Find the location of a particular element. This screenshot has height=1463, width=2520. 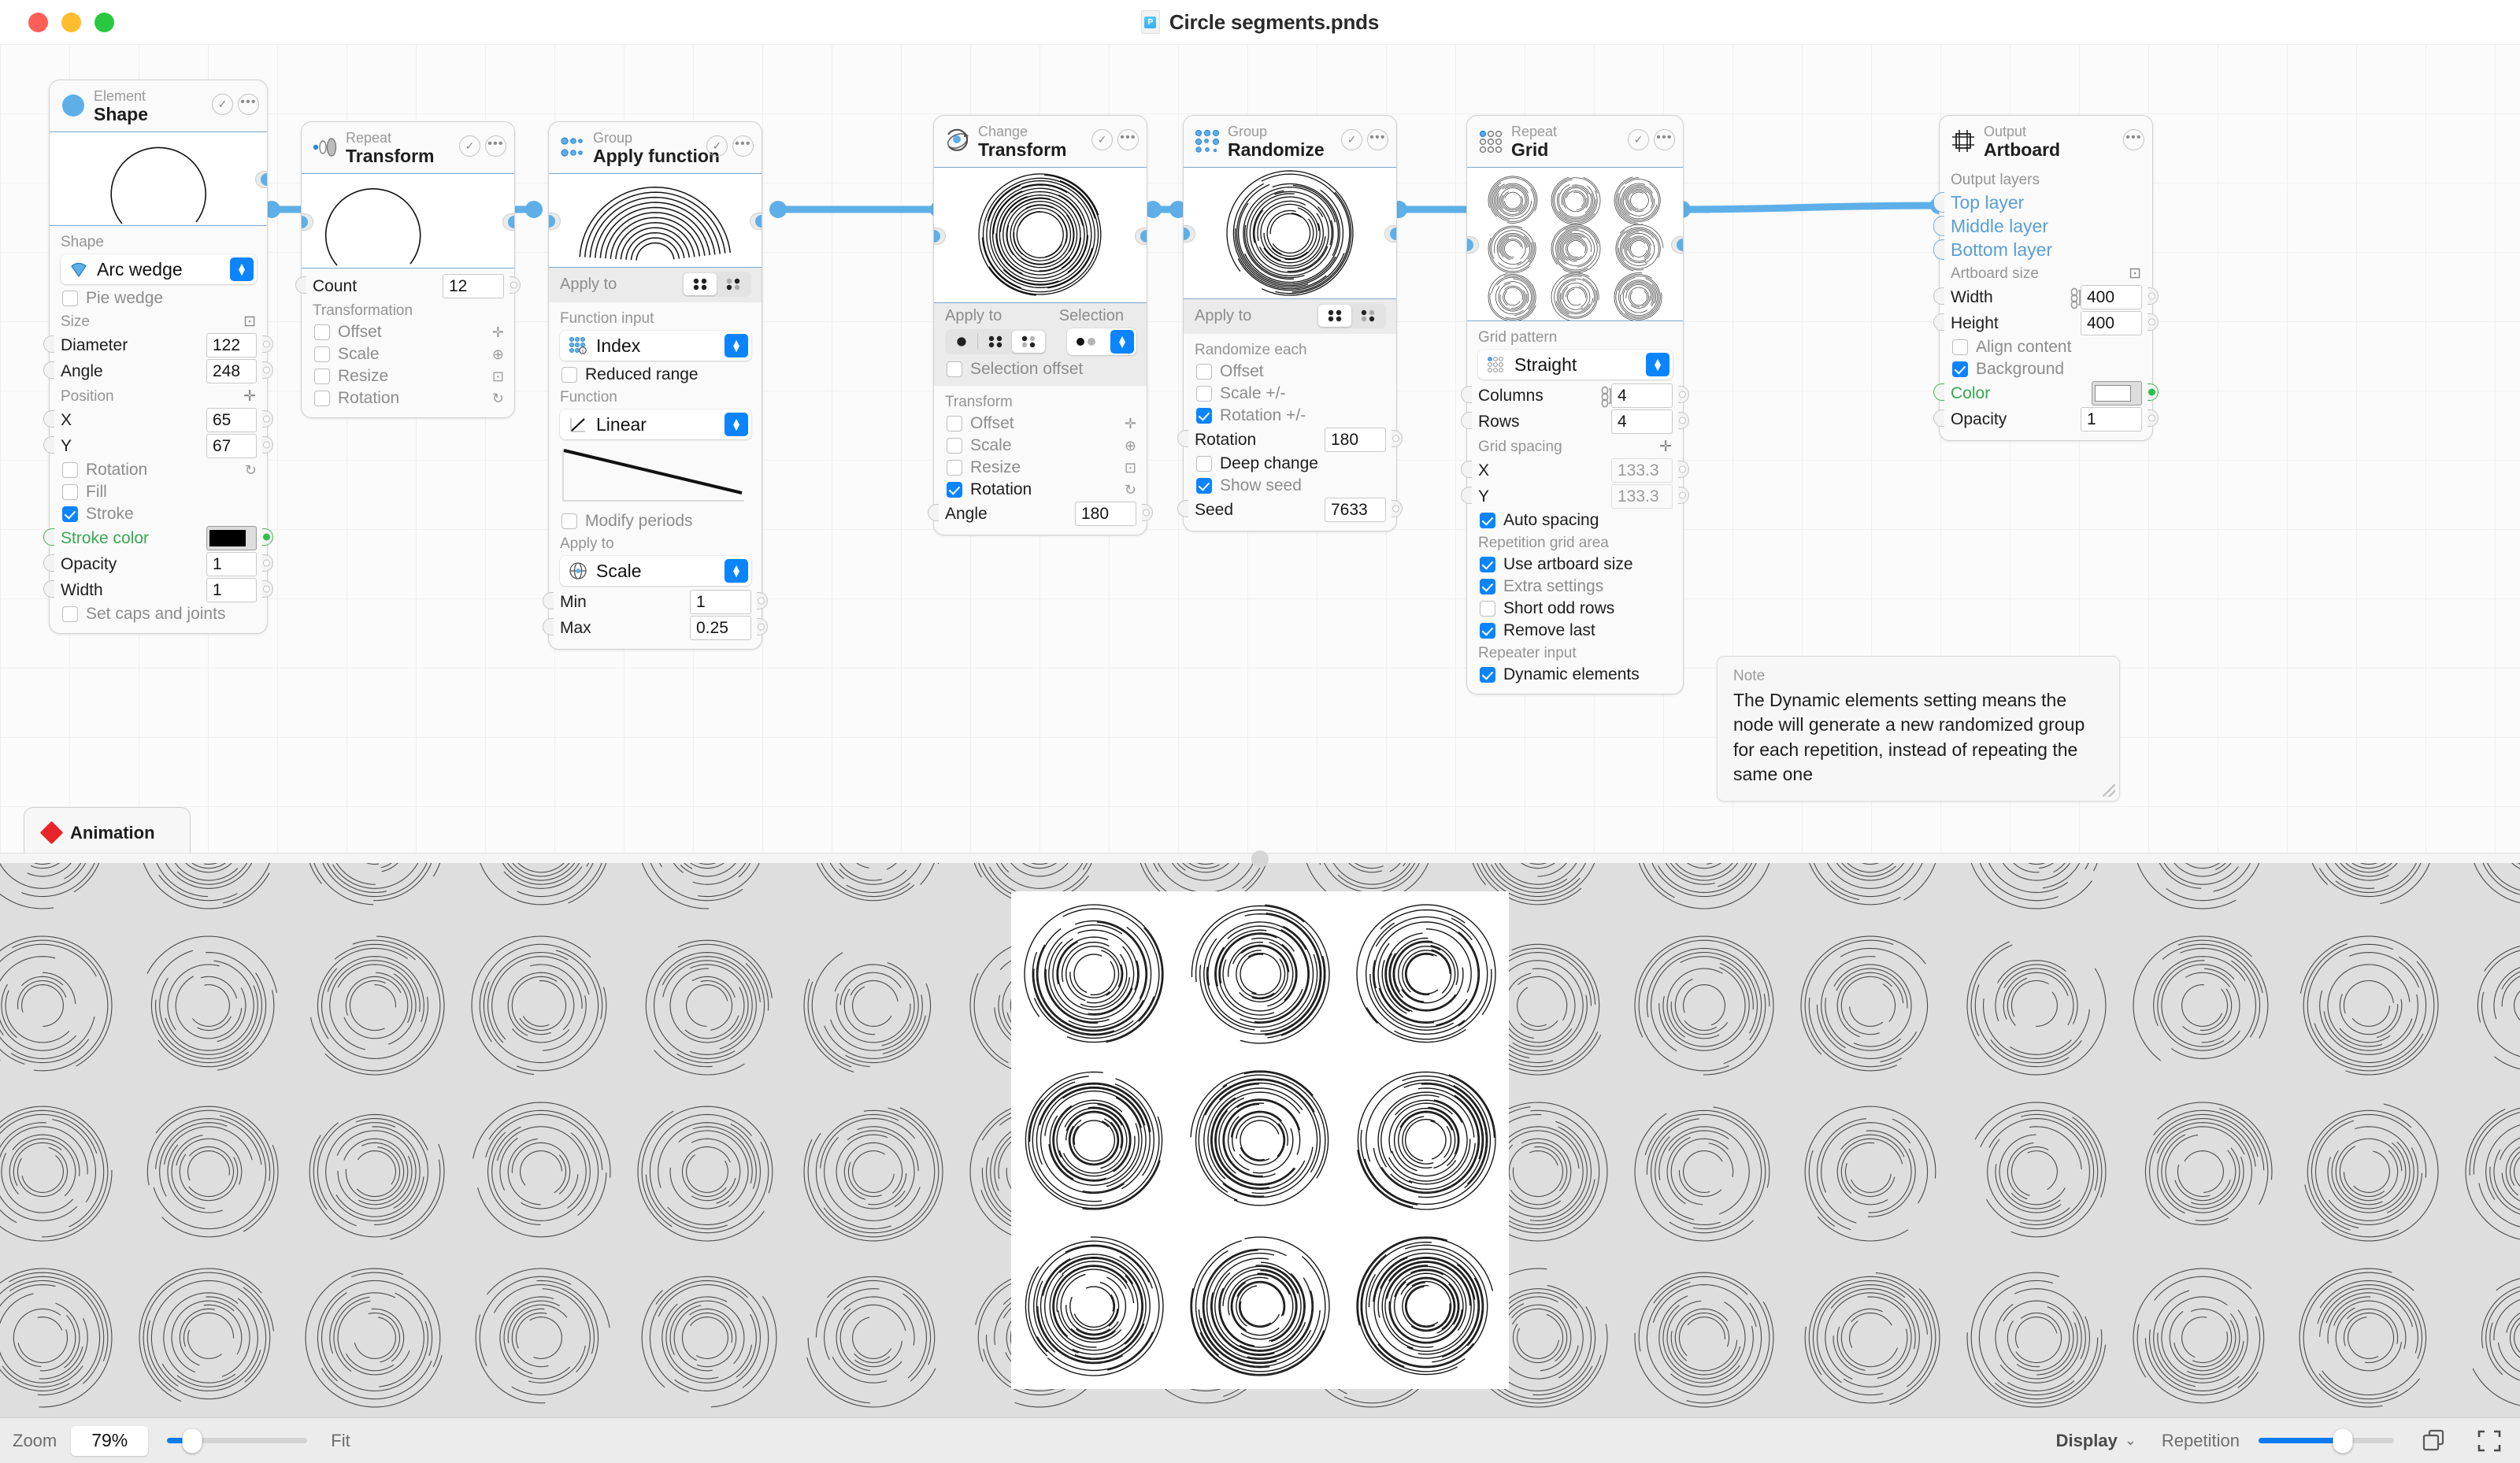

x-field: 65 is located at coordinates (231, 421).